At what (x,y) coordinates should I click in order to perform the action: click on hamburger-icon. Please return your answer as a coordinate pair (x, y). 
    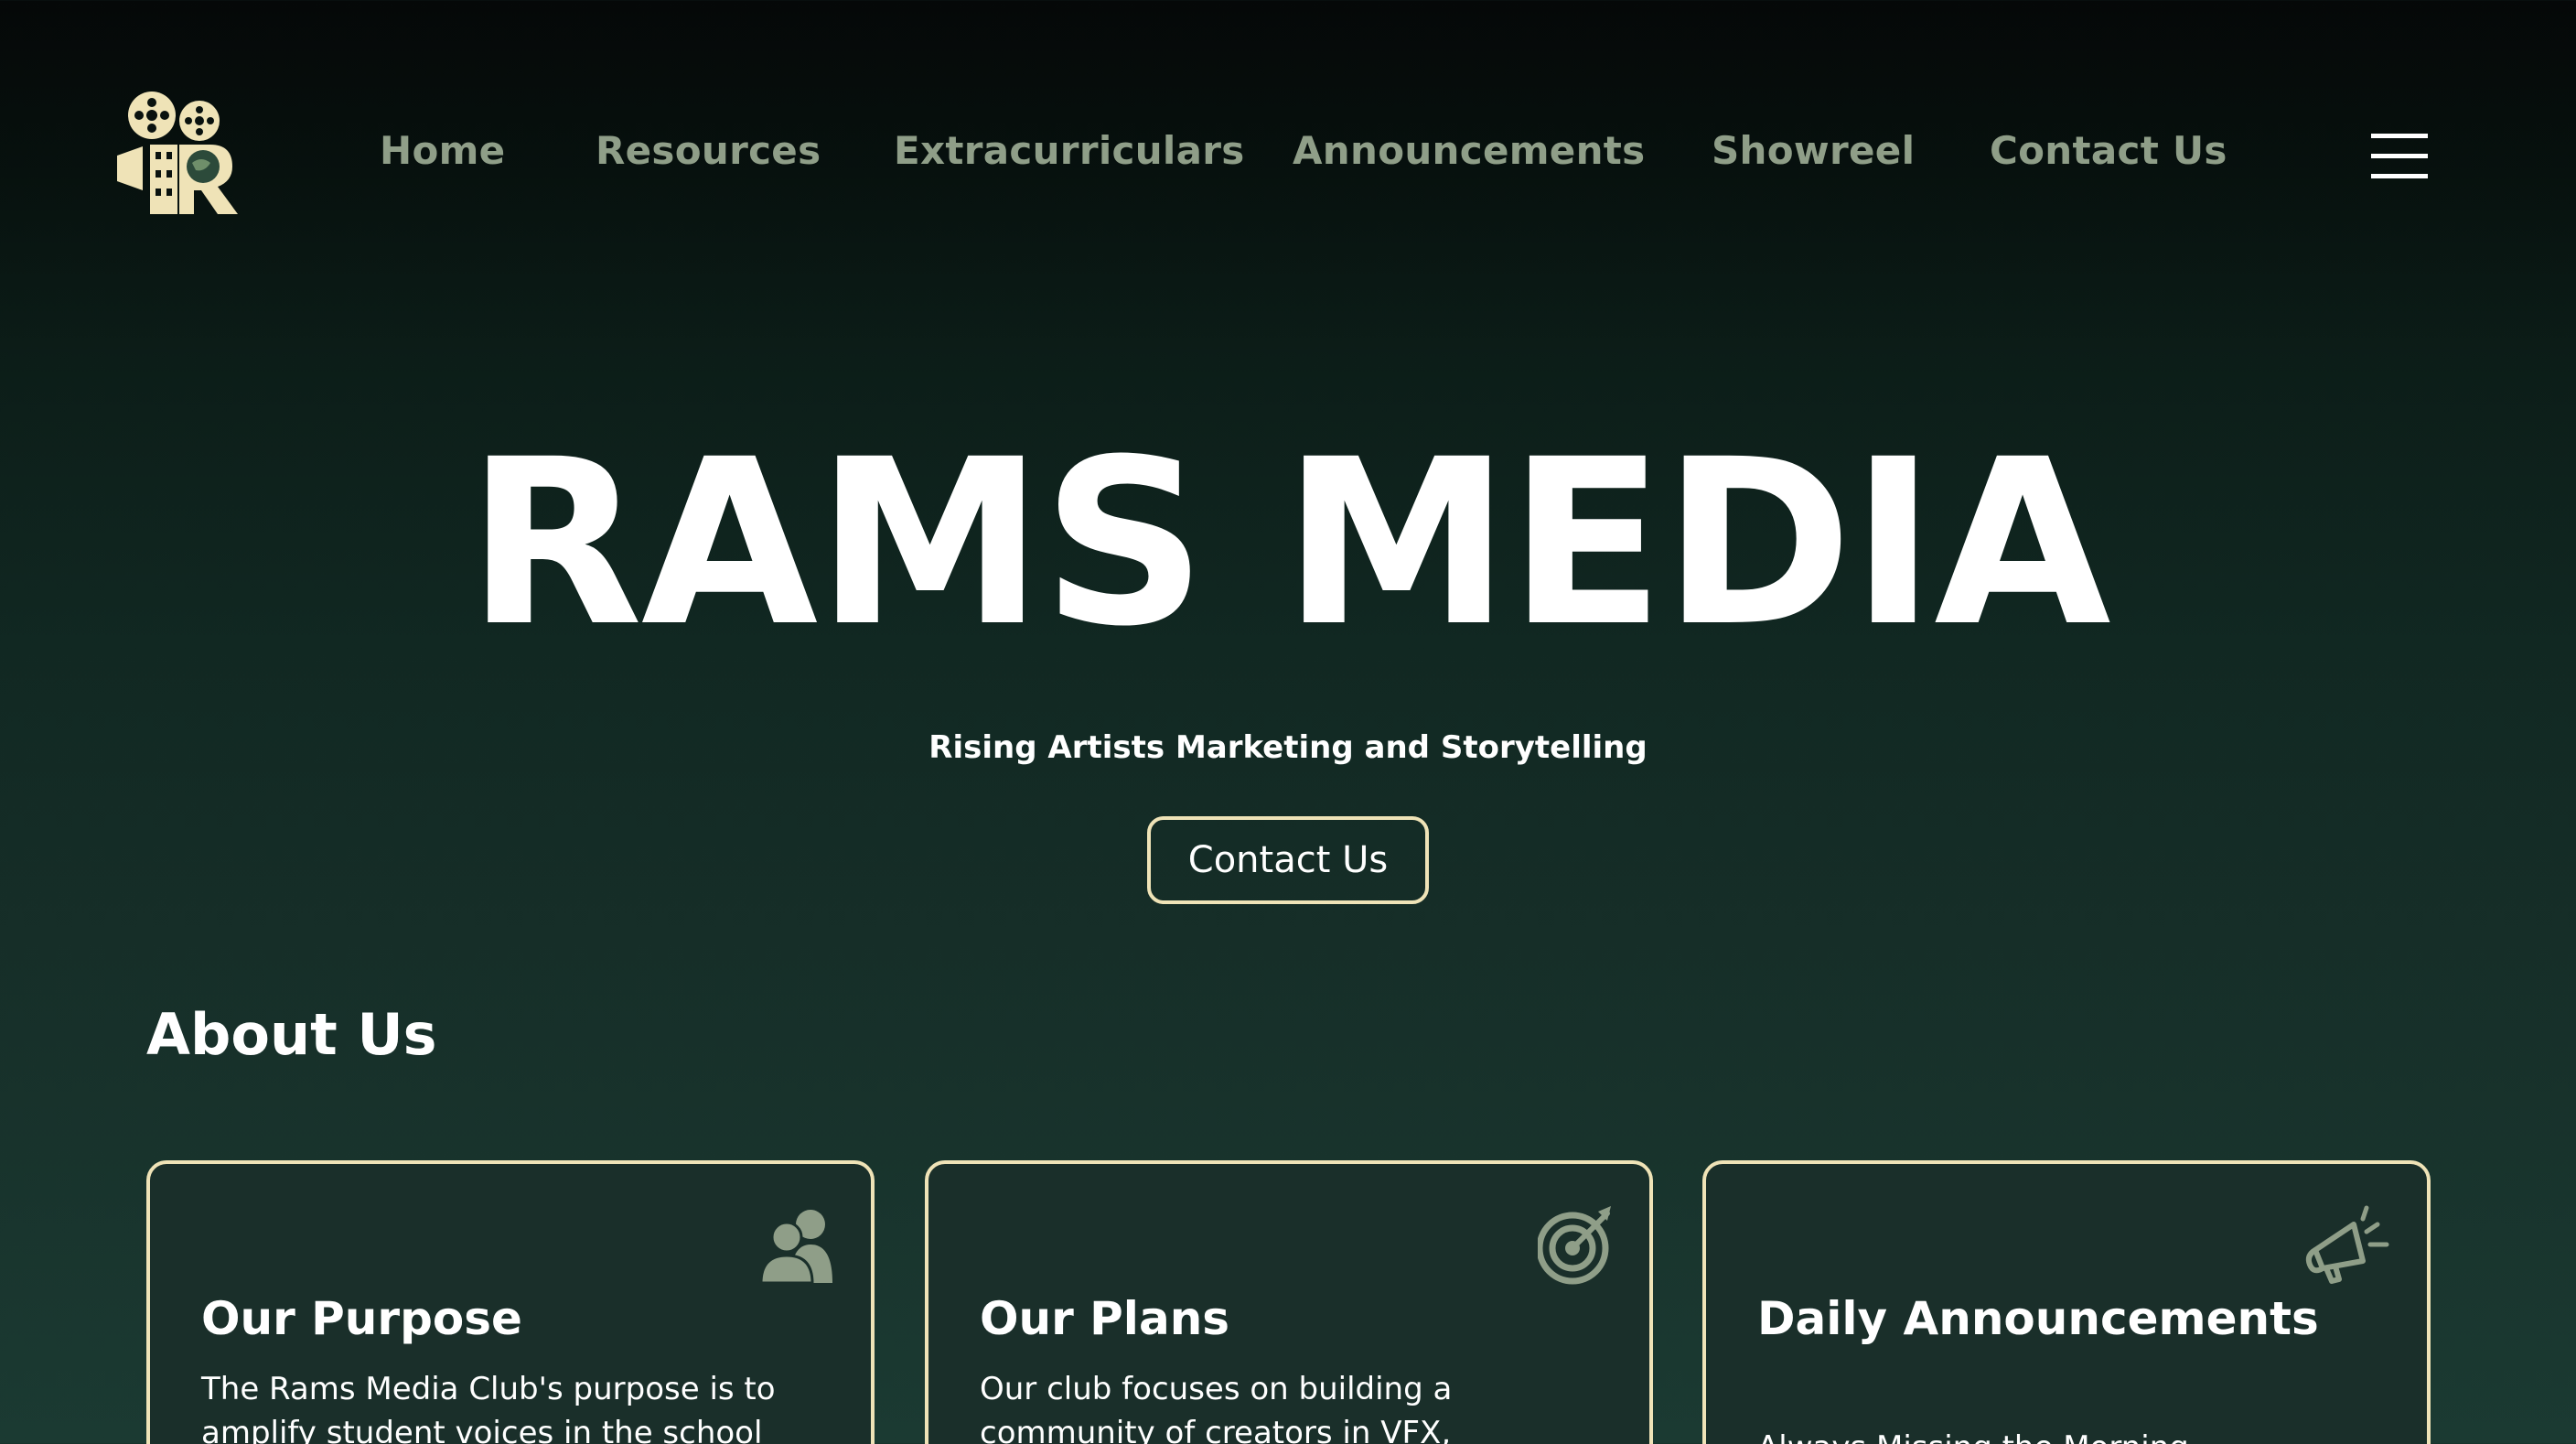
    Looking at the image, I should click on (2400, 156).